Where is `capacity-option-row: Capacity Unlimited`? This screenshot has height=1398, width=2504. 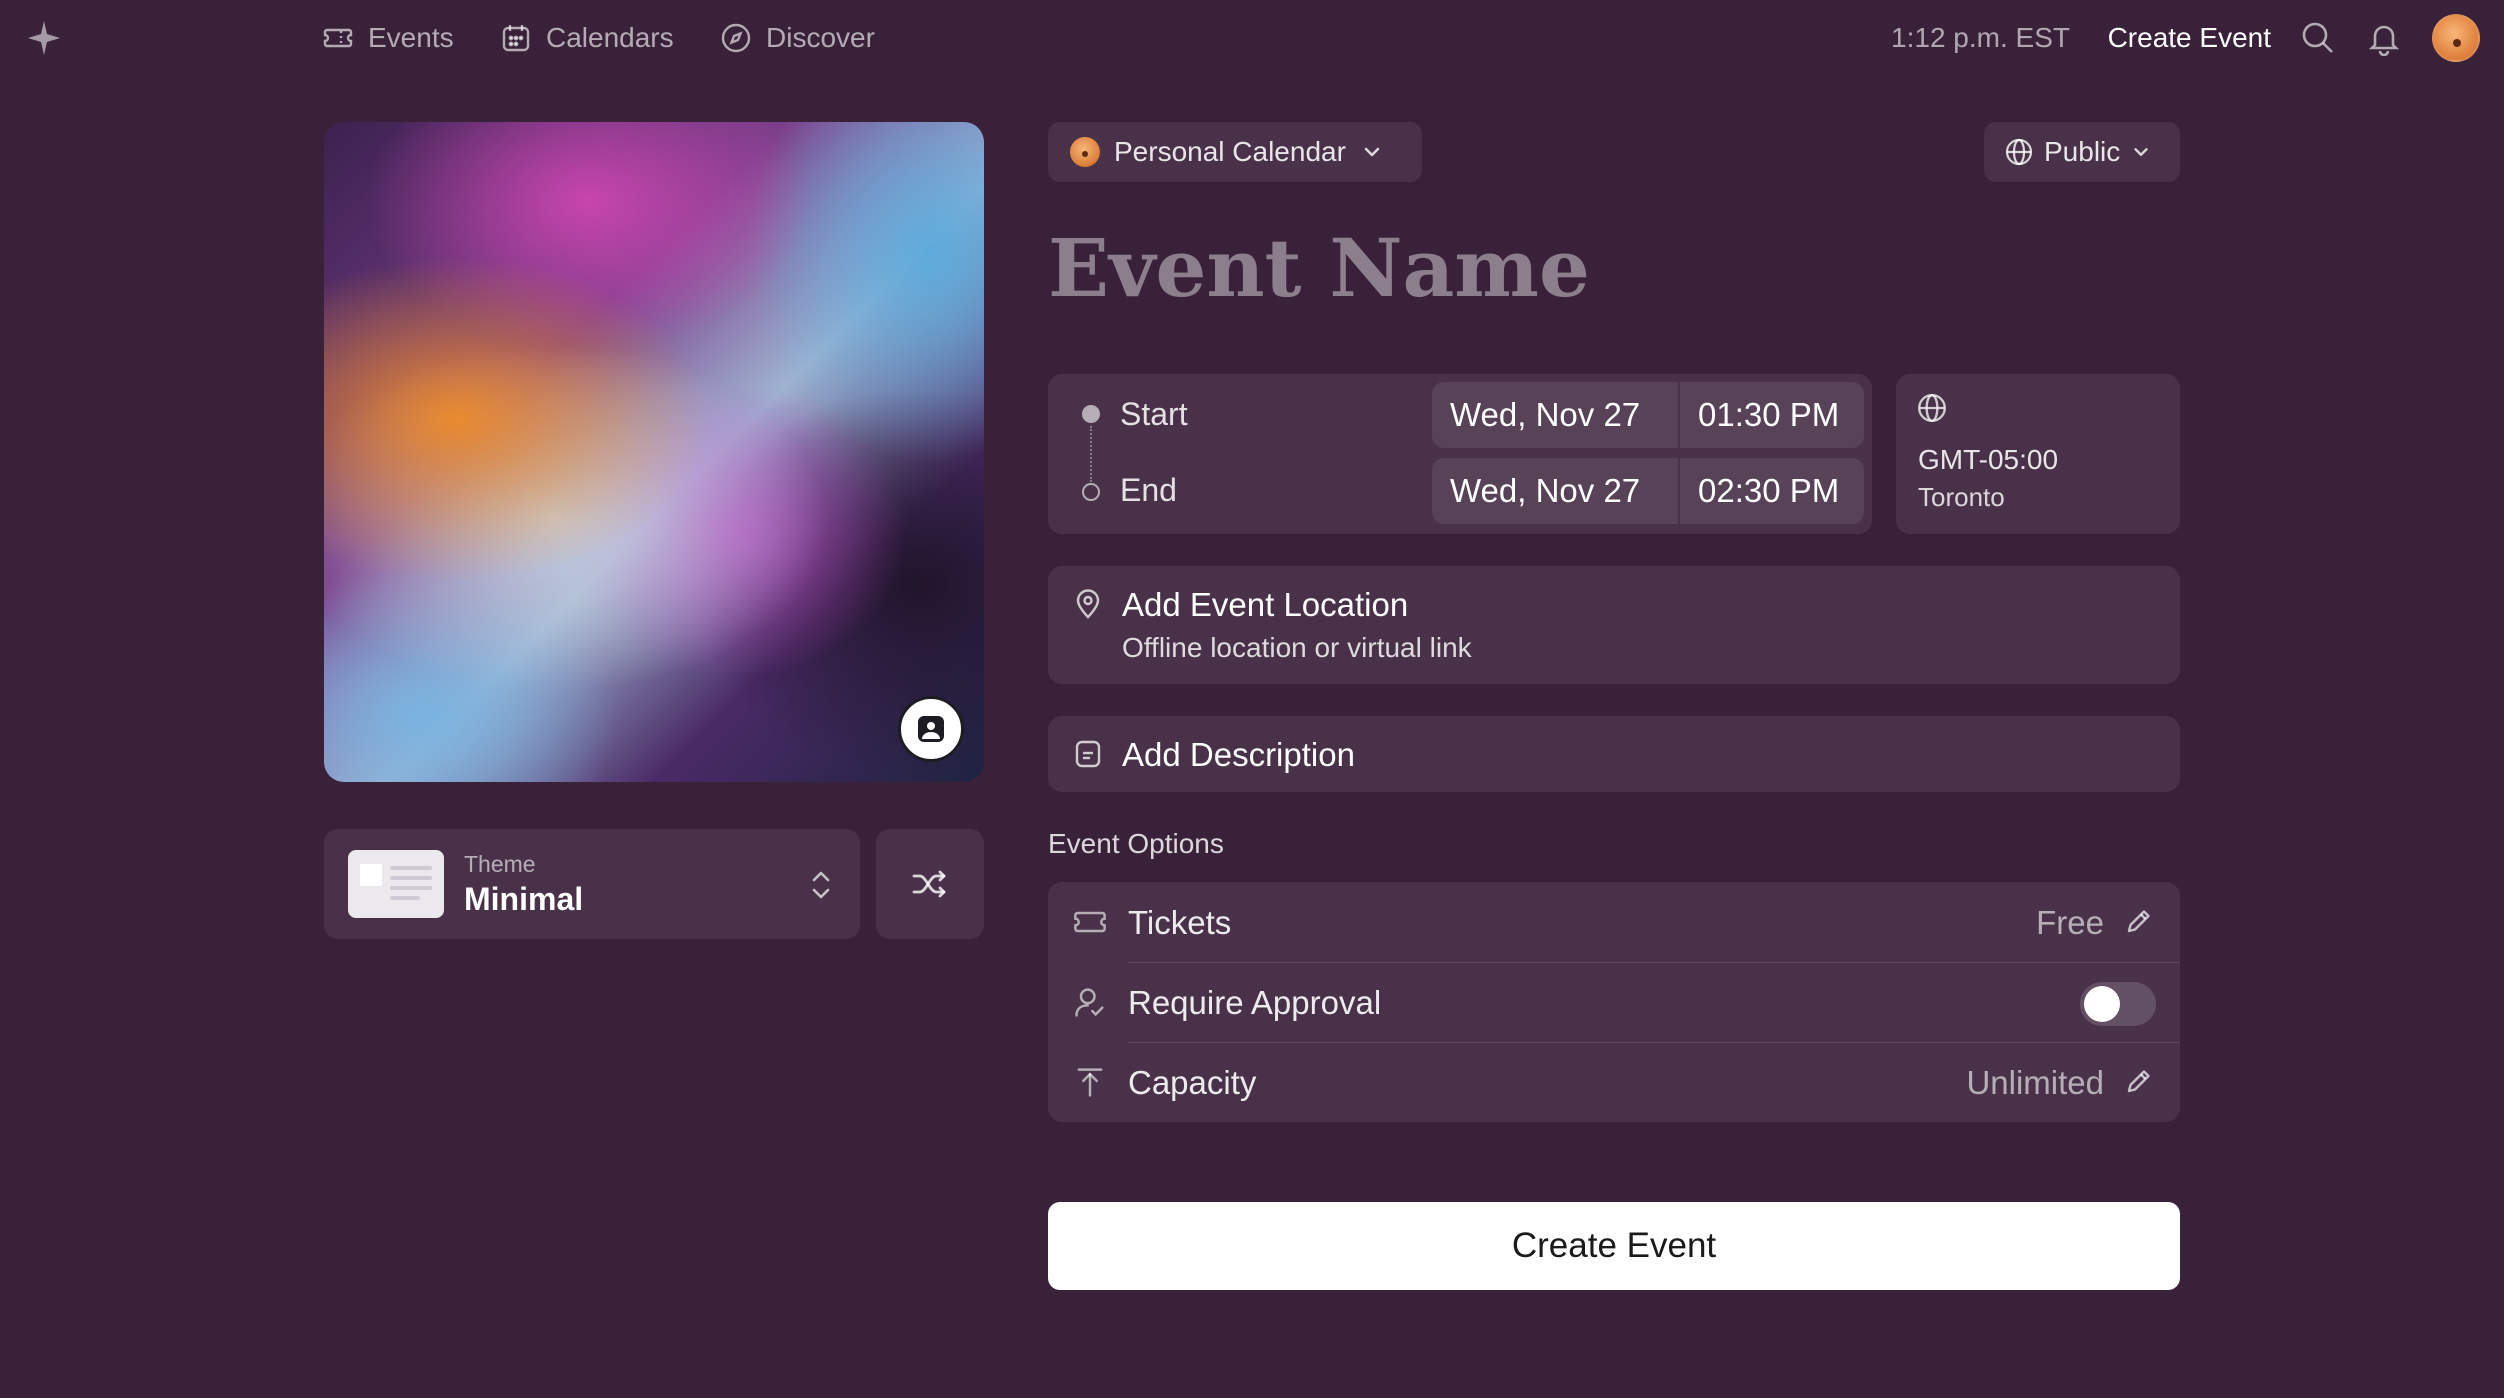 capacity-option-row: Capacity Unlimited is located at coordinates (1614, 1082).